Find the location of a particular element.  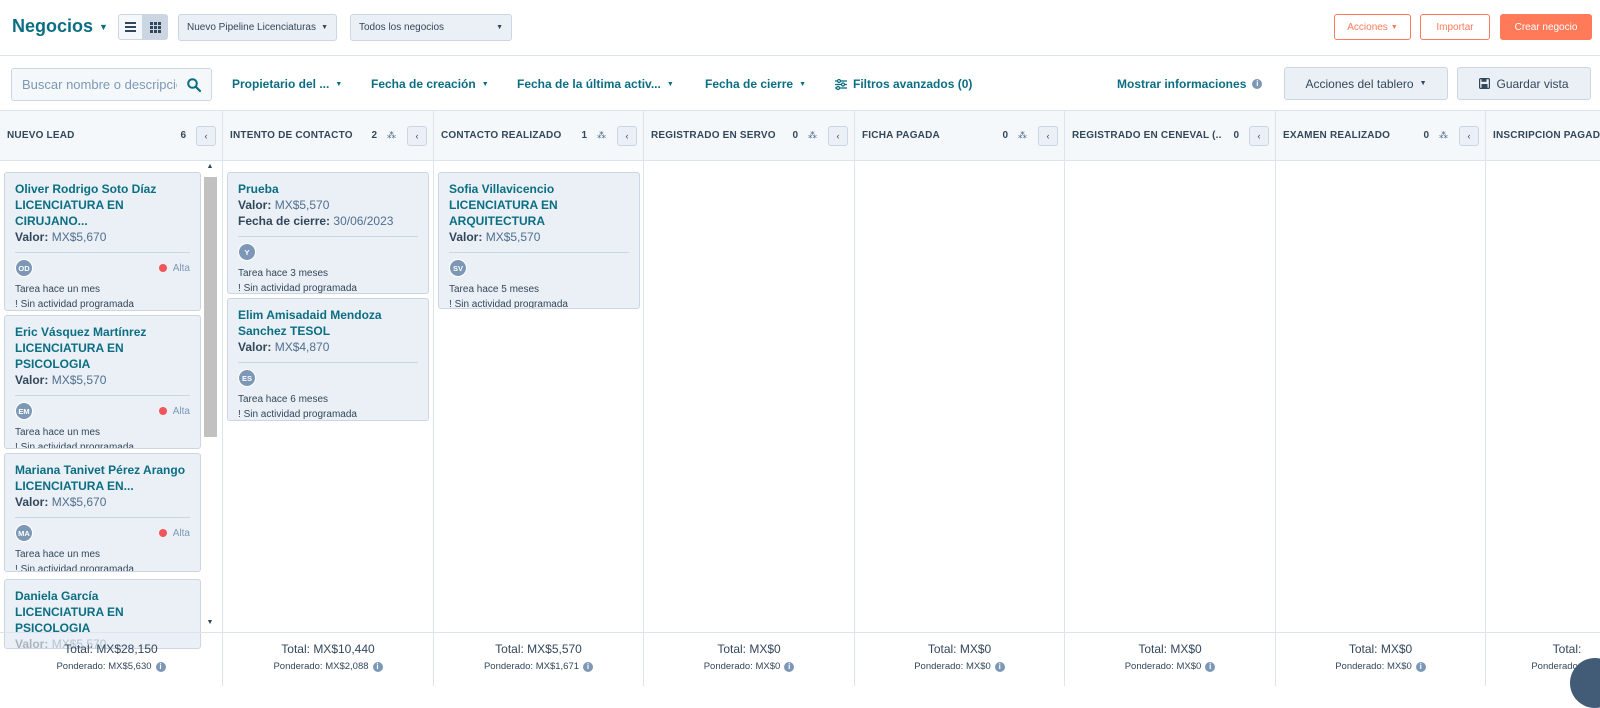

last-activity-filter: Fecha de la última activ... ▼ is located at coordinates (595, 84).